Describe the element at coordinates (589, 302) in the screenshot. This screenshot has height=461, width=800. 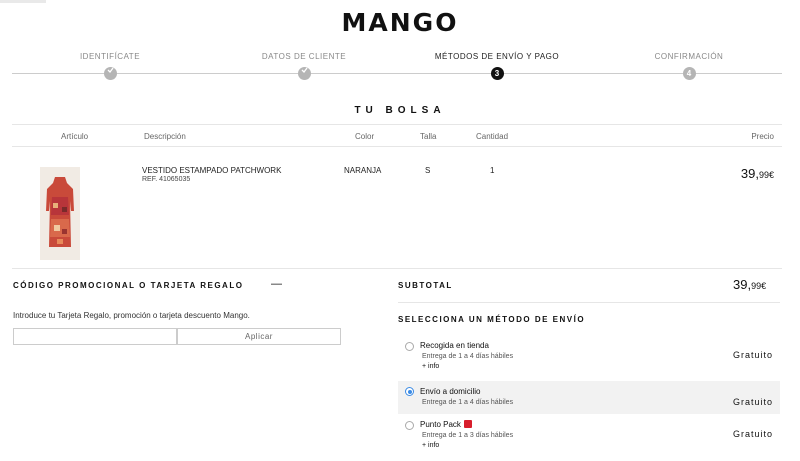
I see `subtotal-divider` at that location.